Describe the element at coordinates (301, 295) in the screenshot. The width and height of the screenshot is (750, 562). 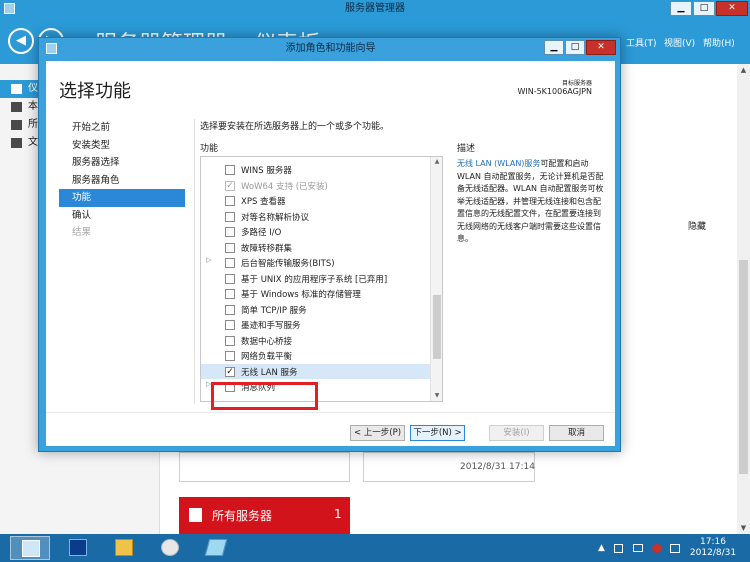
I see `feature-label: 基于 Windows 标准的存储管理` at that location.